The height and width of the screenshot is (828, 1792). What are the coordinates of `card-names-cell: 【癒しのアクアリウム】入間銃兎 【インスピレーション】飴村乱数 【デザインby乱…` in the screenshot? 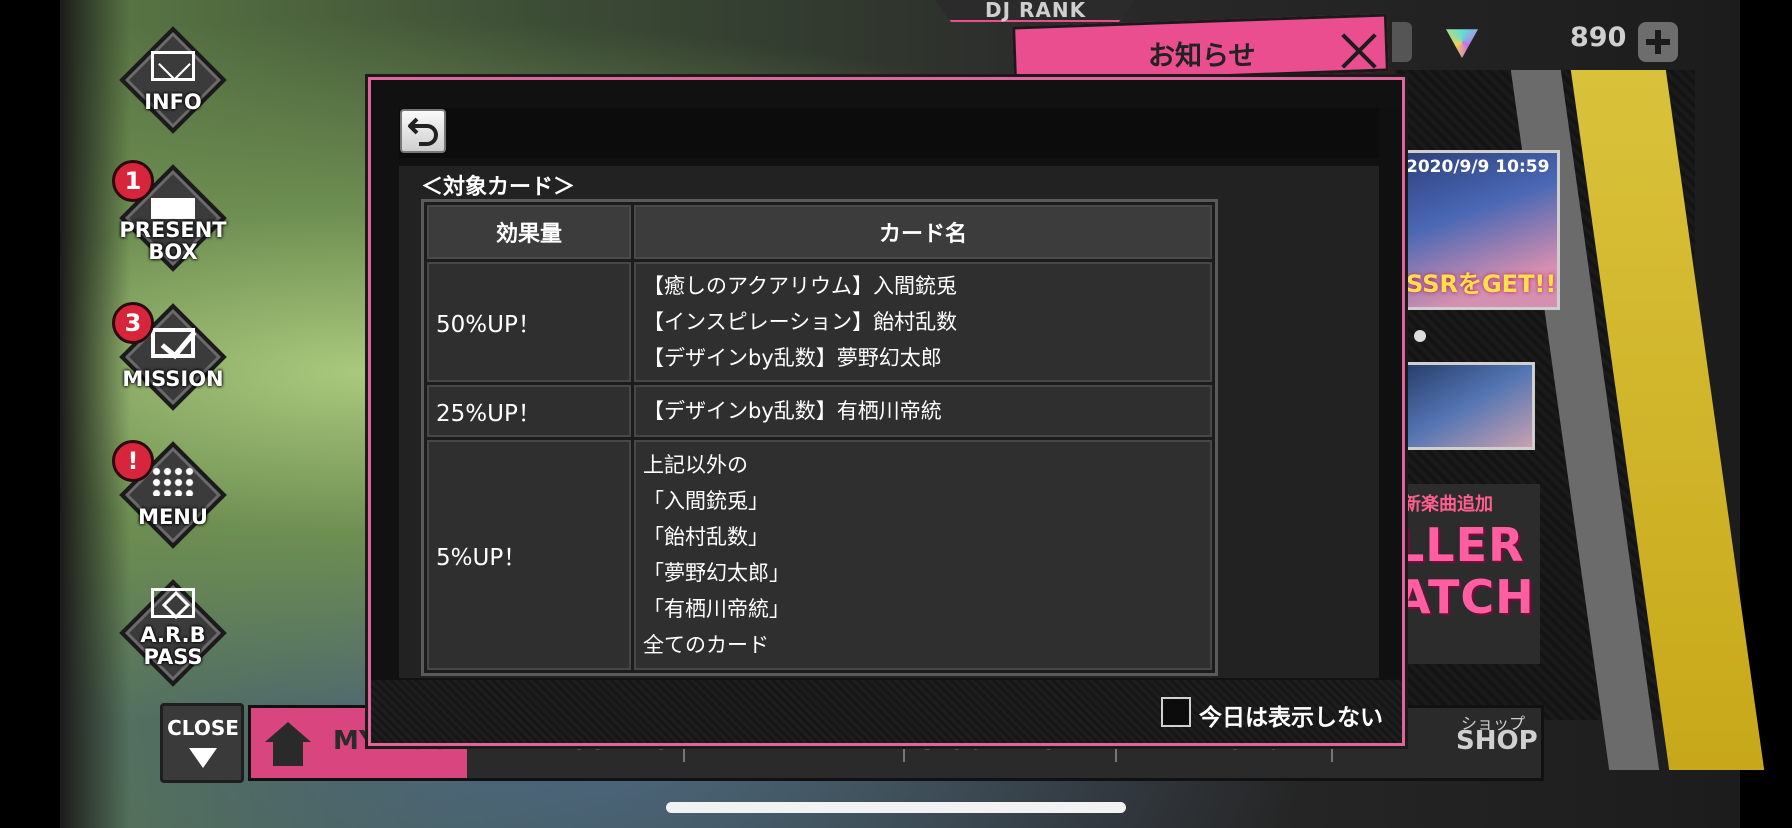 It's located at (923, 322).